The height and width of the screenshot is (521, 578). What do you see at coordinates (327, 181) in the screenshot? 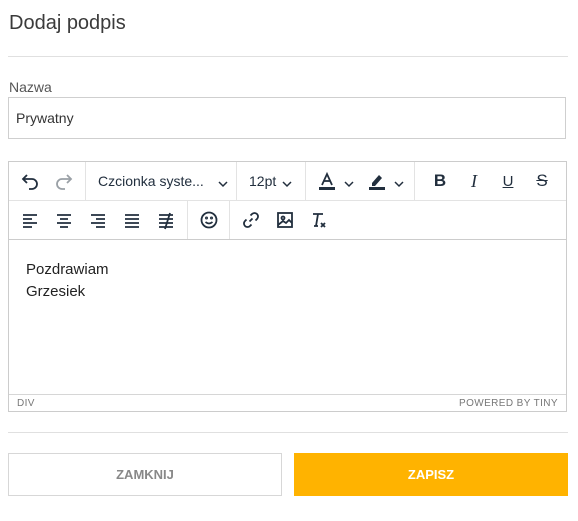
I see `text-color-icon` at bounding box center [327, 181].